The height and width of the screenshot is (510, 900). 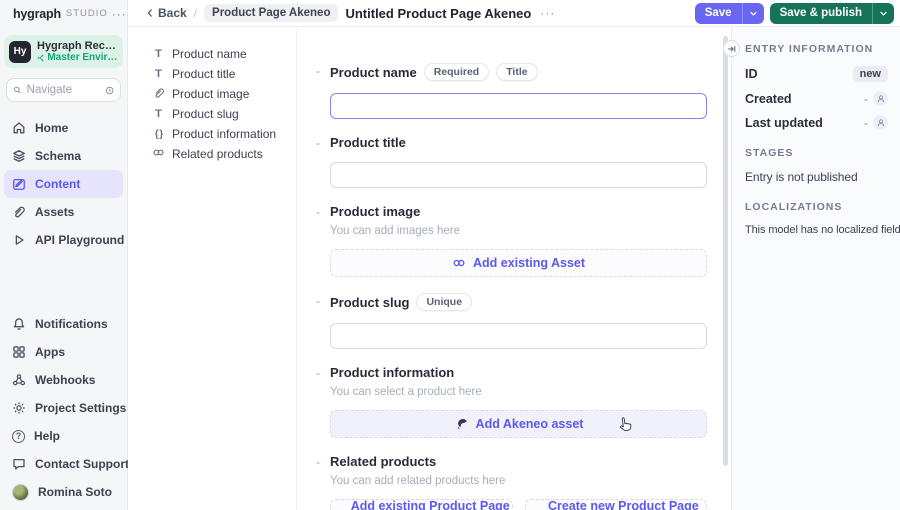 What do you see at coordinates (819, 165) in the screenshot?
I see `stages-section: STAGES Entry is not published` at bounding box center [819, 165].